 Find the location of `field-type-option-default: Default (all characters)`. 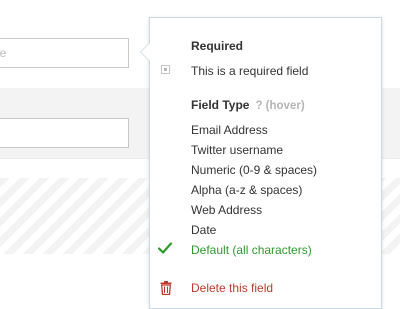

field-type-option-default: Default (all characters) is located at coordinates (251, 250).